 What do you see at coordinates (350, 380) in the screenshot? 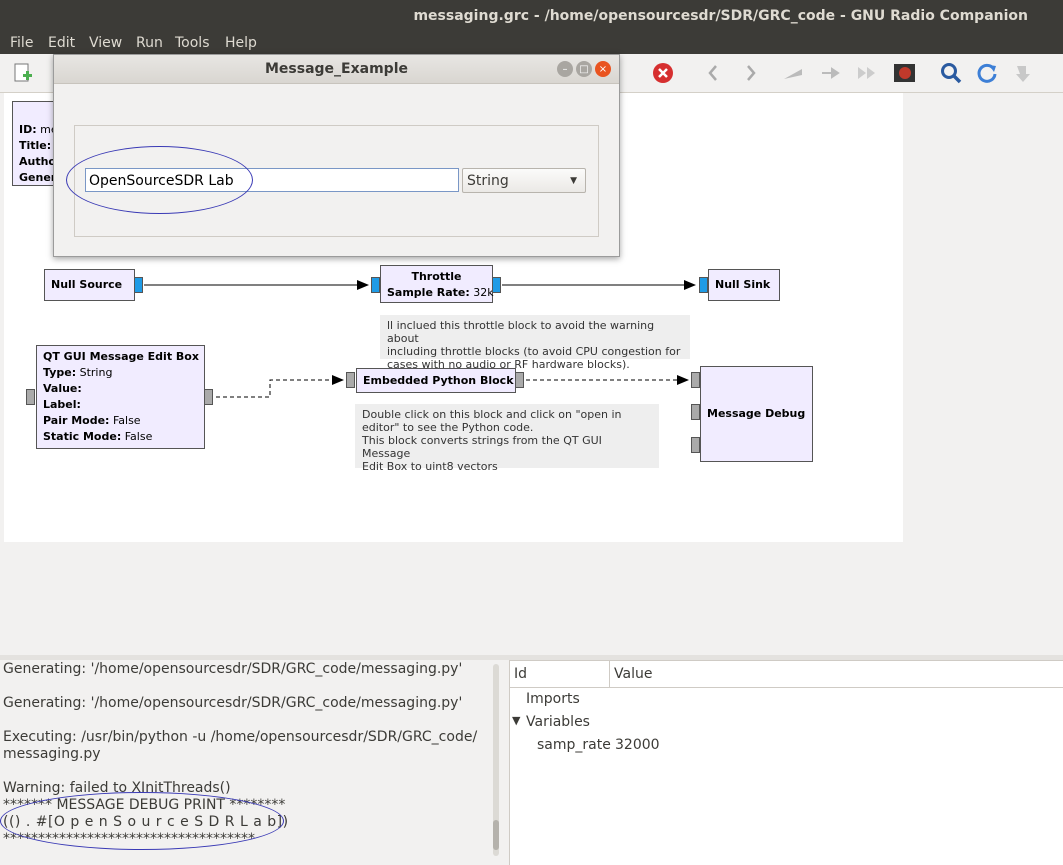
I see `python-in-port` at bounding box center [350, 380].